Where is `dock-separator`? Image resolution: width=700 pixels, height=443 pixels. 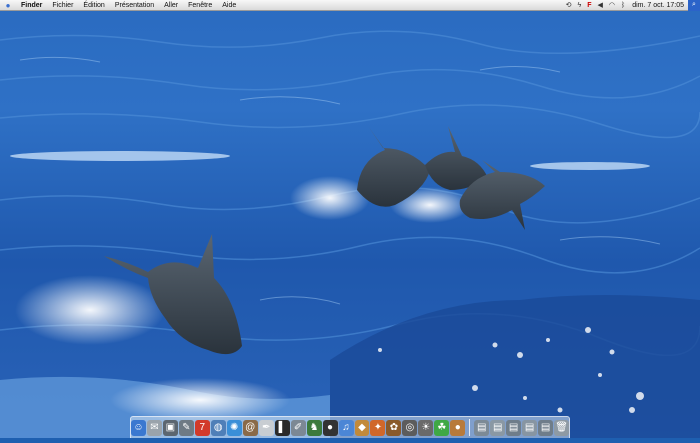
dock-separator is located at coordinates (470, 427).